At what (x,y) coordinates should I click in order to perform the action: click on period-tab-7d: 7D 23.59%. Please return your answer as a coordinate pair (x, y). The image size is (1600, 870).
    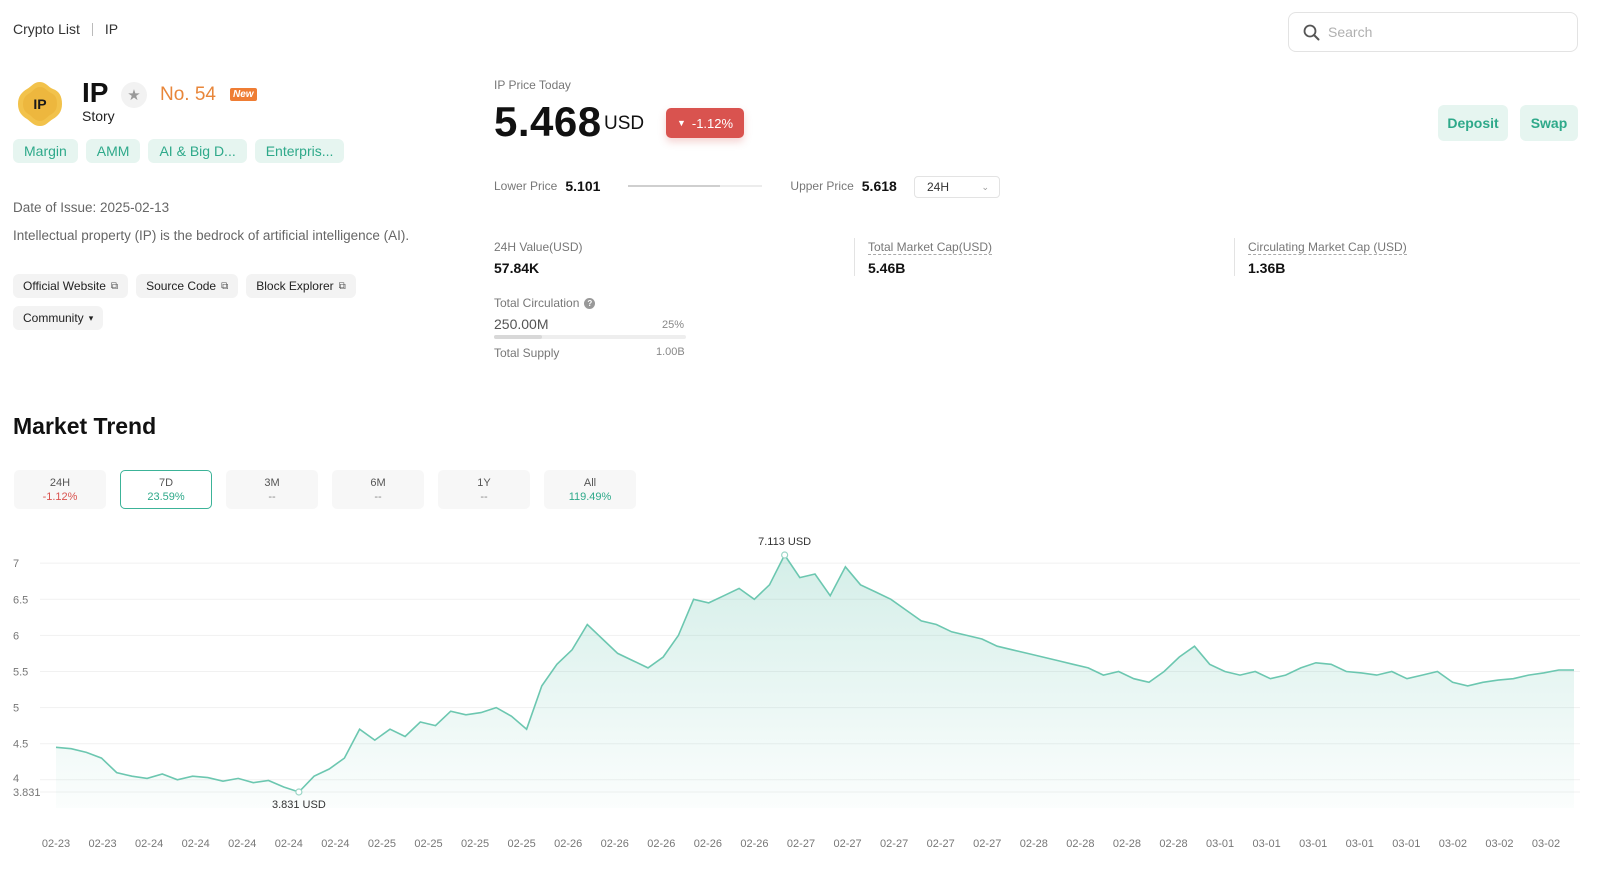
    Looking at the image, I should click on (166, 489).